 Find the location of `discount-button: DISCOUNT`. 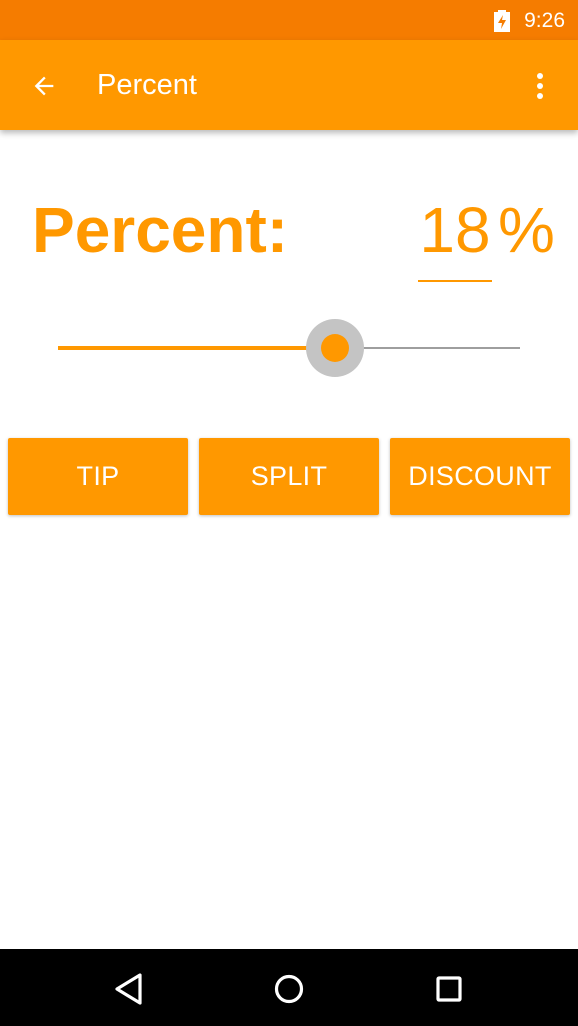

discount-button: DISCOUNT is located at coordinates (480, 476).